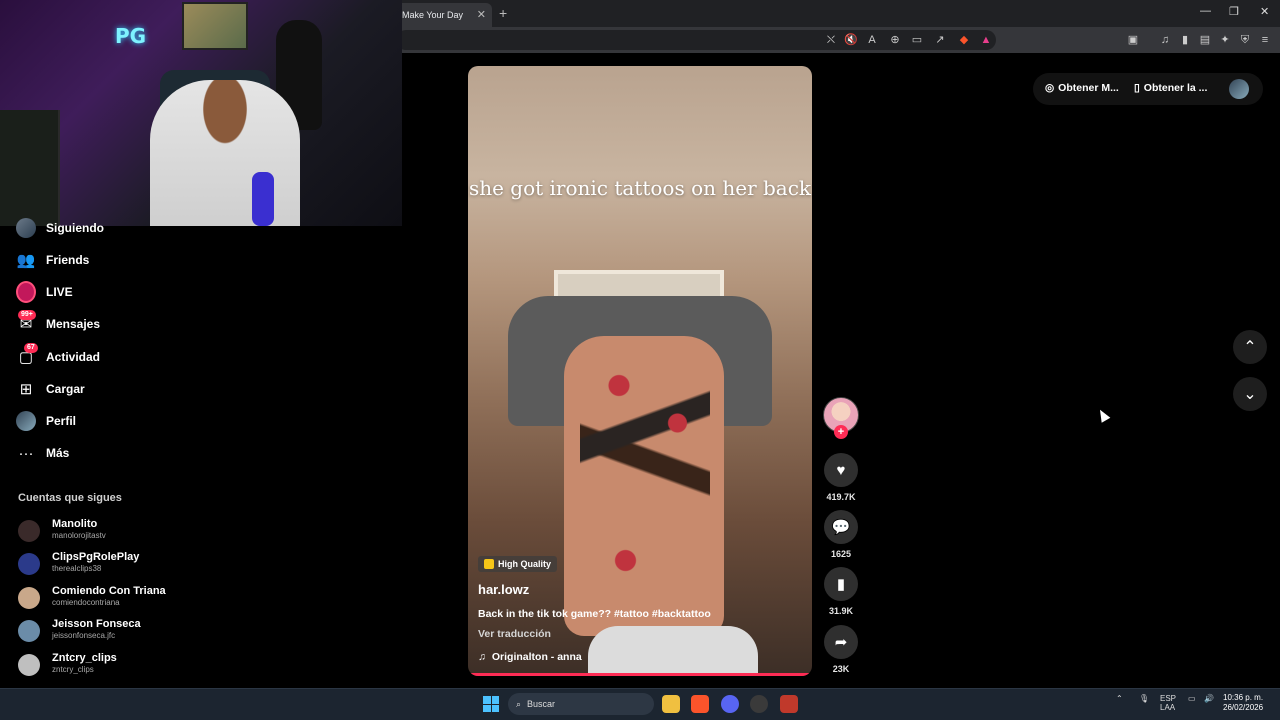 The image size is (1280, 720). I want to click on maximize-button: ❐, so click(1234, 11).